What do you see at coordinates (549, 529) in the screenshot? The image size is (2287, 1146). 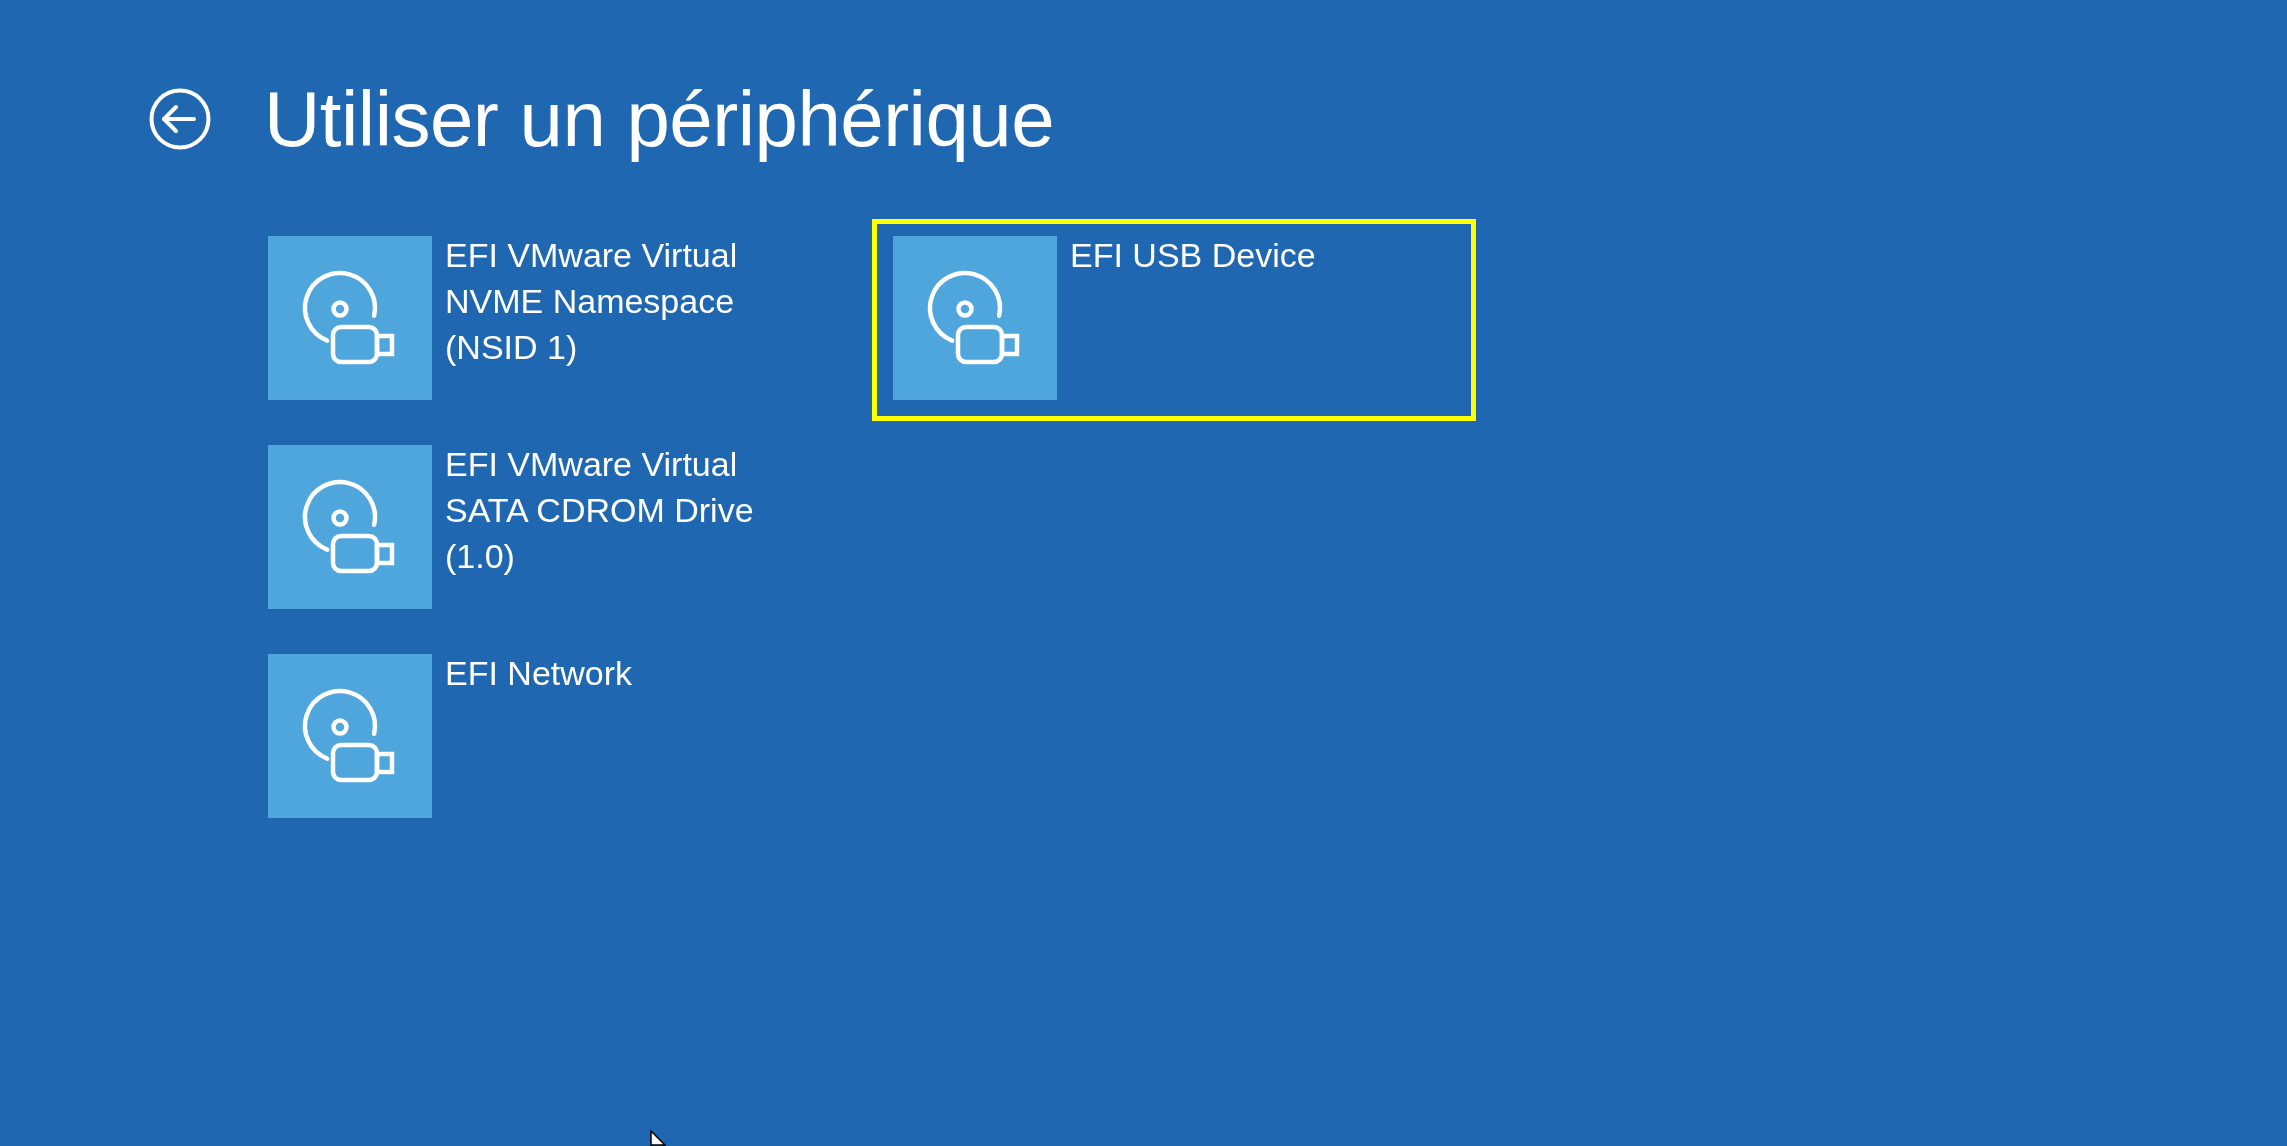 I see `boot-device-option: EFI VMware Virtual SATA CDROM Drive (1.0)` at bounding box center [549, 529].